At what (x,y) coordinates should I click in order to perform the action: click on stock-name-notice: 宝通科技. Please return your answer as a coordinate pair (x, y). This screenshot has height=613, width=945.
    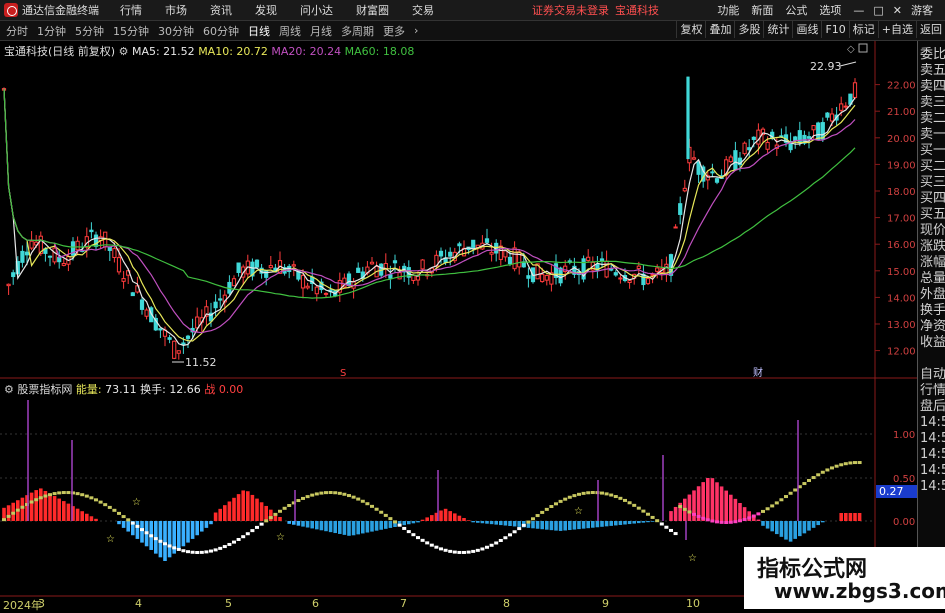
    Looking at the image, I should click on (637, 10).